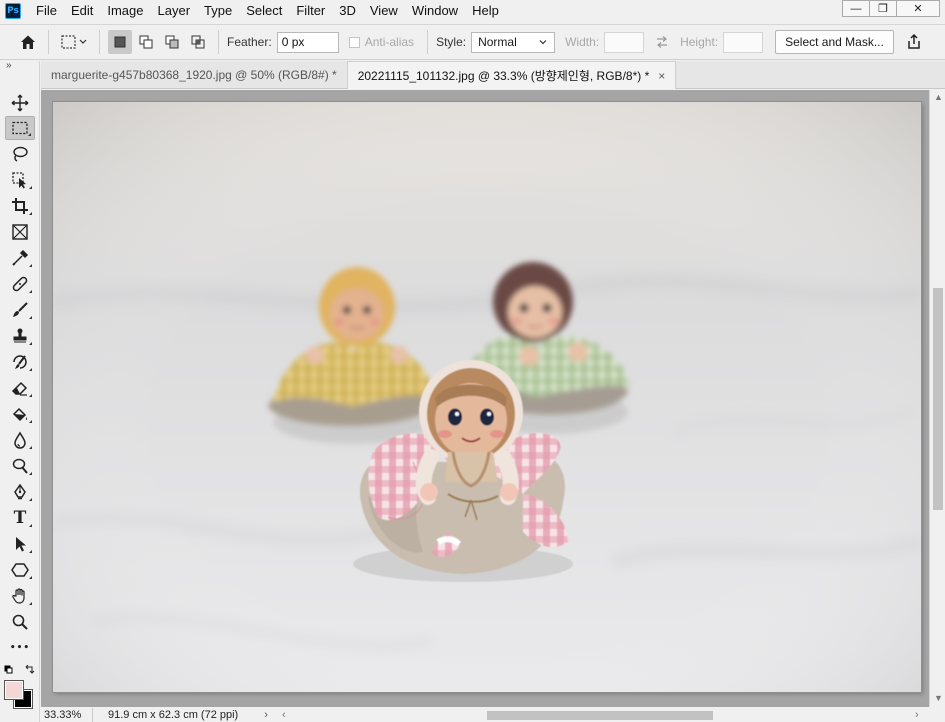 This screenshot has height=722, width=945. What do you see at coordinates (307, 42) in the screenshot?
I see `feather-input` at bounding box center [307, 42].